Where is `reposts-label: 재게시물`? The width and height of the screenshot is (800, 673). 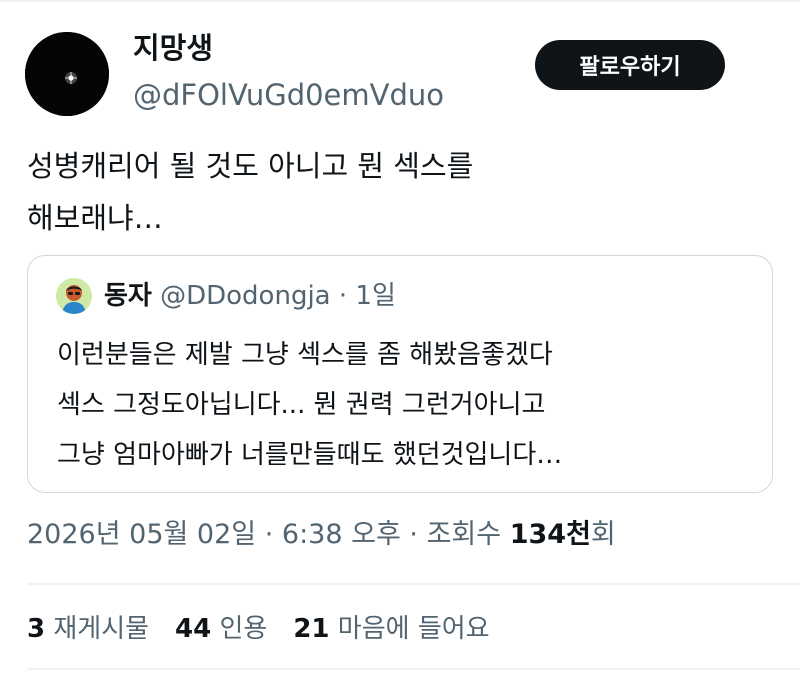
reposts-label: 재게시물 is located at coordinates (101, 629).